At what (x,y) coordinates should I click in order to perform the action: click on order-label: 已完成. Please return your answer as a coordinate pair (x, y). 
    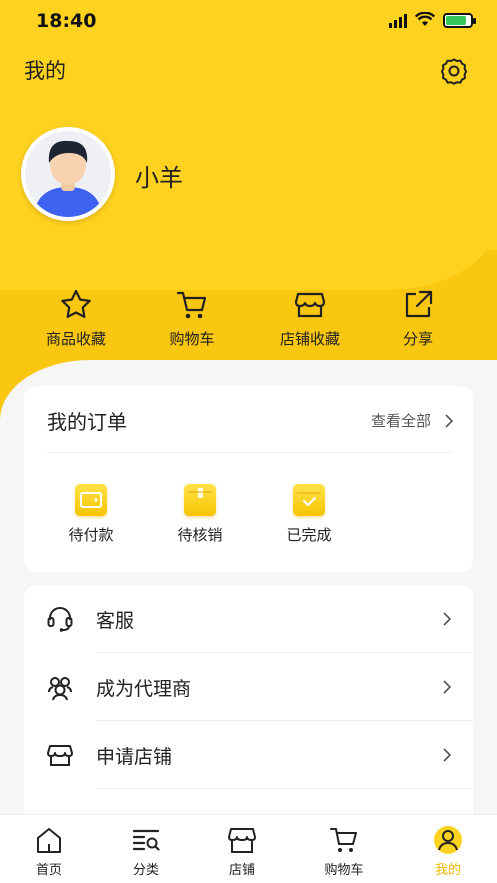
    Looking at the image, I should click on (309, 535).